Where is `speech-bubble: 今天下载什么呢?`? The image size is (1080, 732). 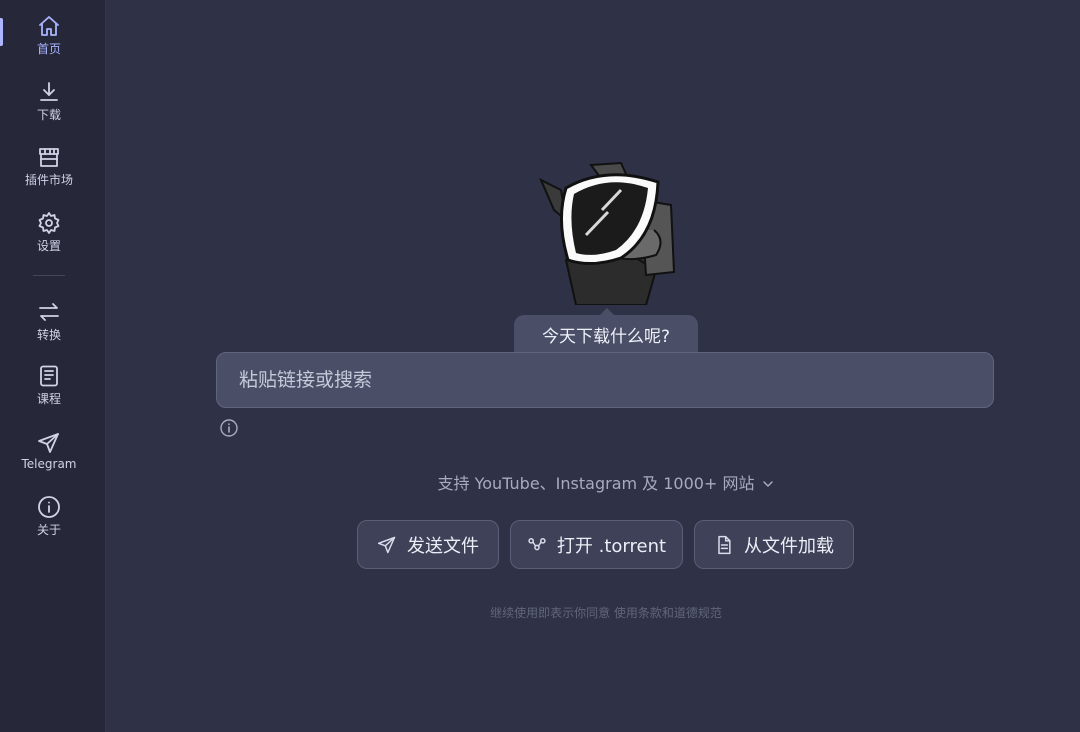 speech-bubble: 今天下载什么呢? is located at coordinates (606, 330).